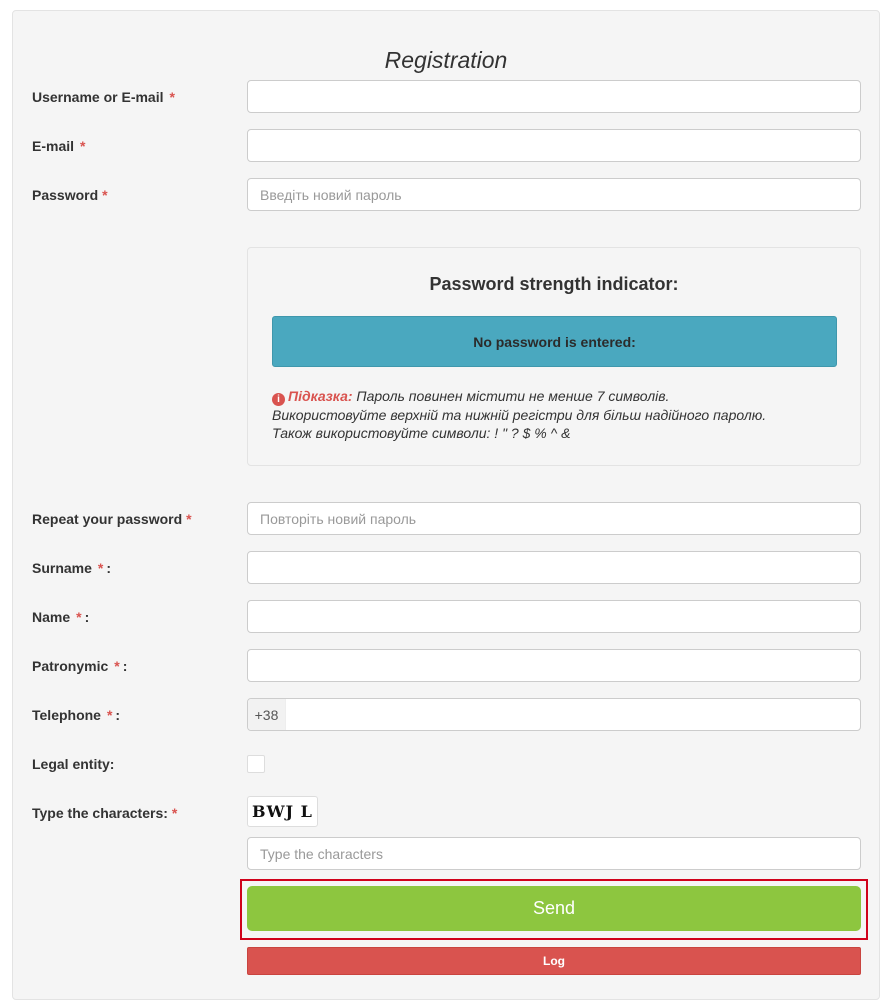 This screenshot has width=888, height=1000. Describe the element at coordinates (554, 616) in the screenshot. I see `name-input` at that location.